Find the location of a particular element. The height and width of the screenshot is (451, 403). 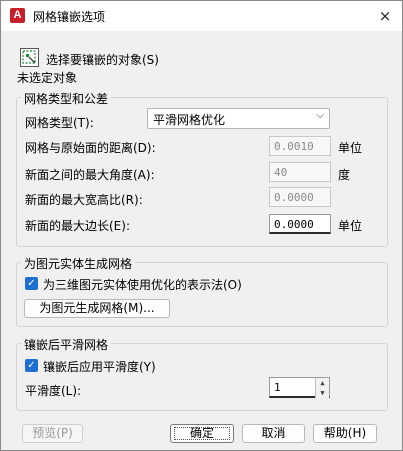

mesh-type-value: 平滑网格优化 is located at coordinates (189, 120).